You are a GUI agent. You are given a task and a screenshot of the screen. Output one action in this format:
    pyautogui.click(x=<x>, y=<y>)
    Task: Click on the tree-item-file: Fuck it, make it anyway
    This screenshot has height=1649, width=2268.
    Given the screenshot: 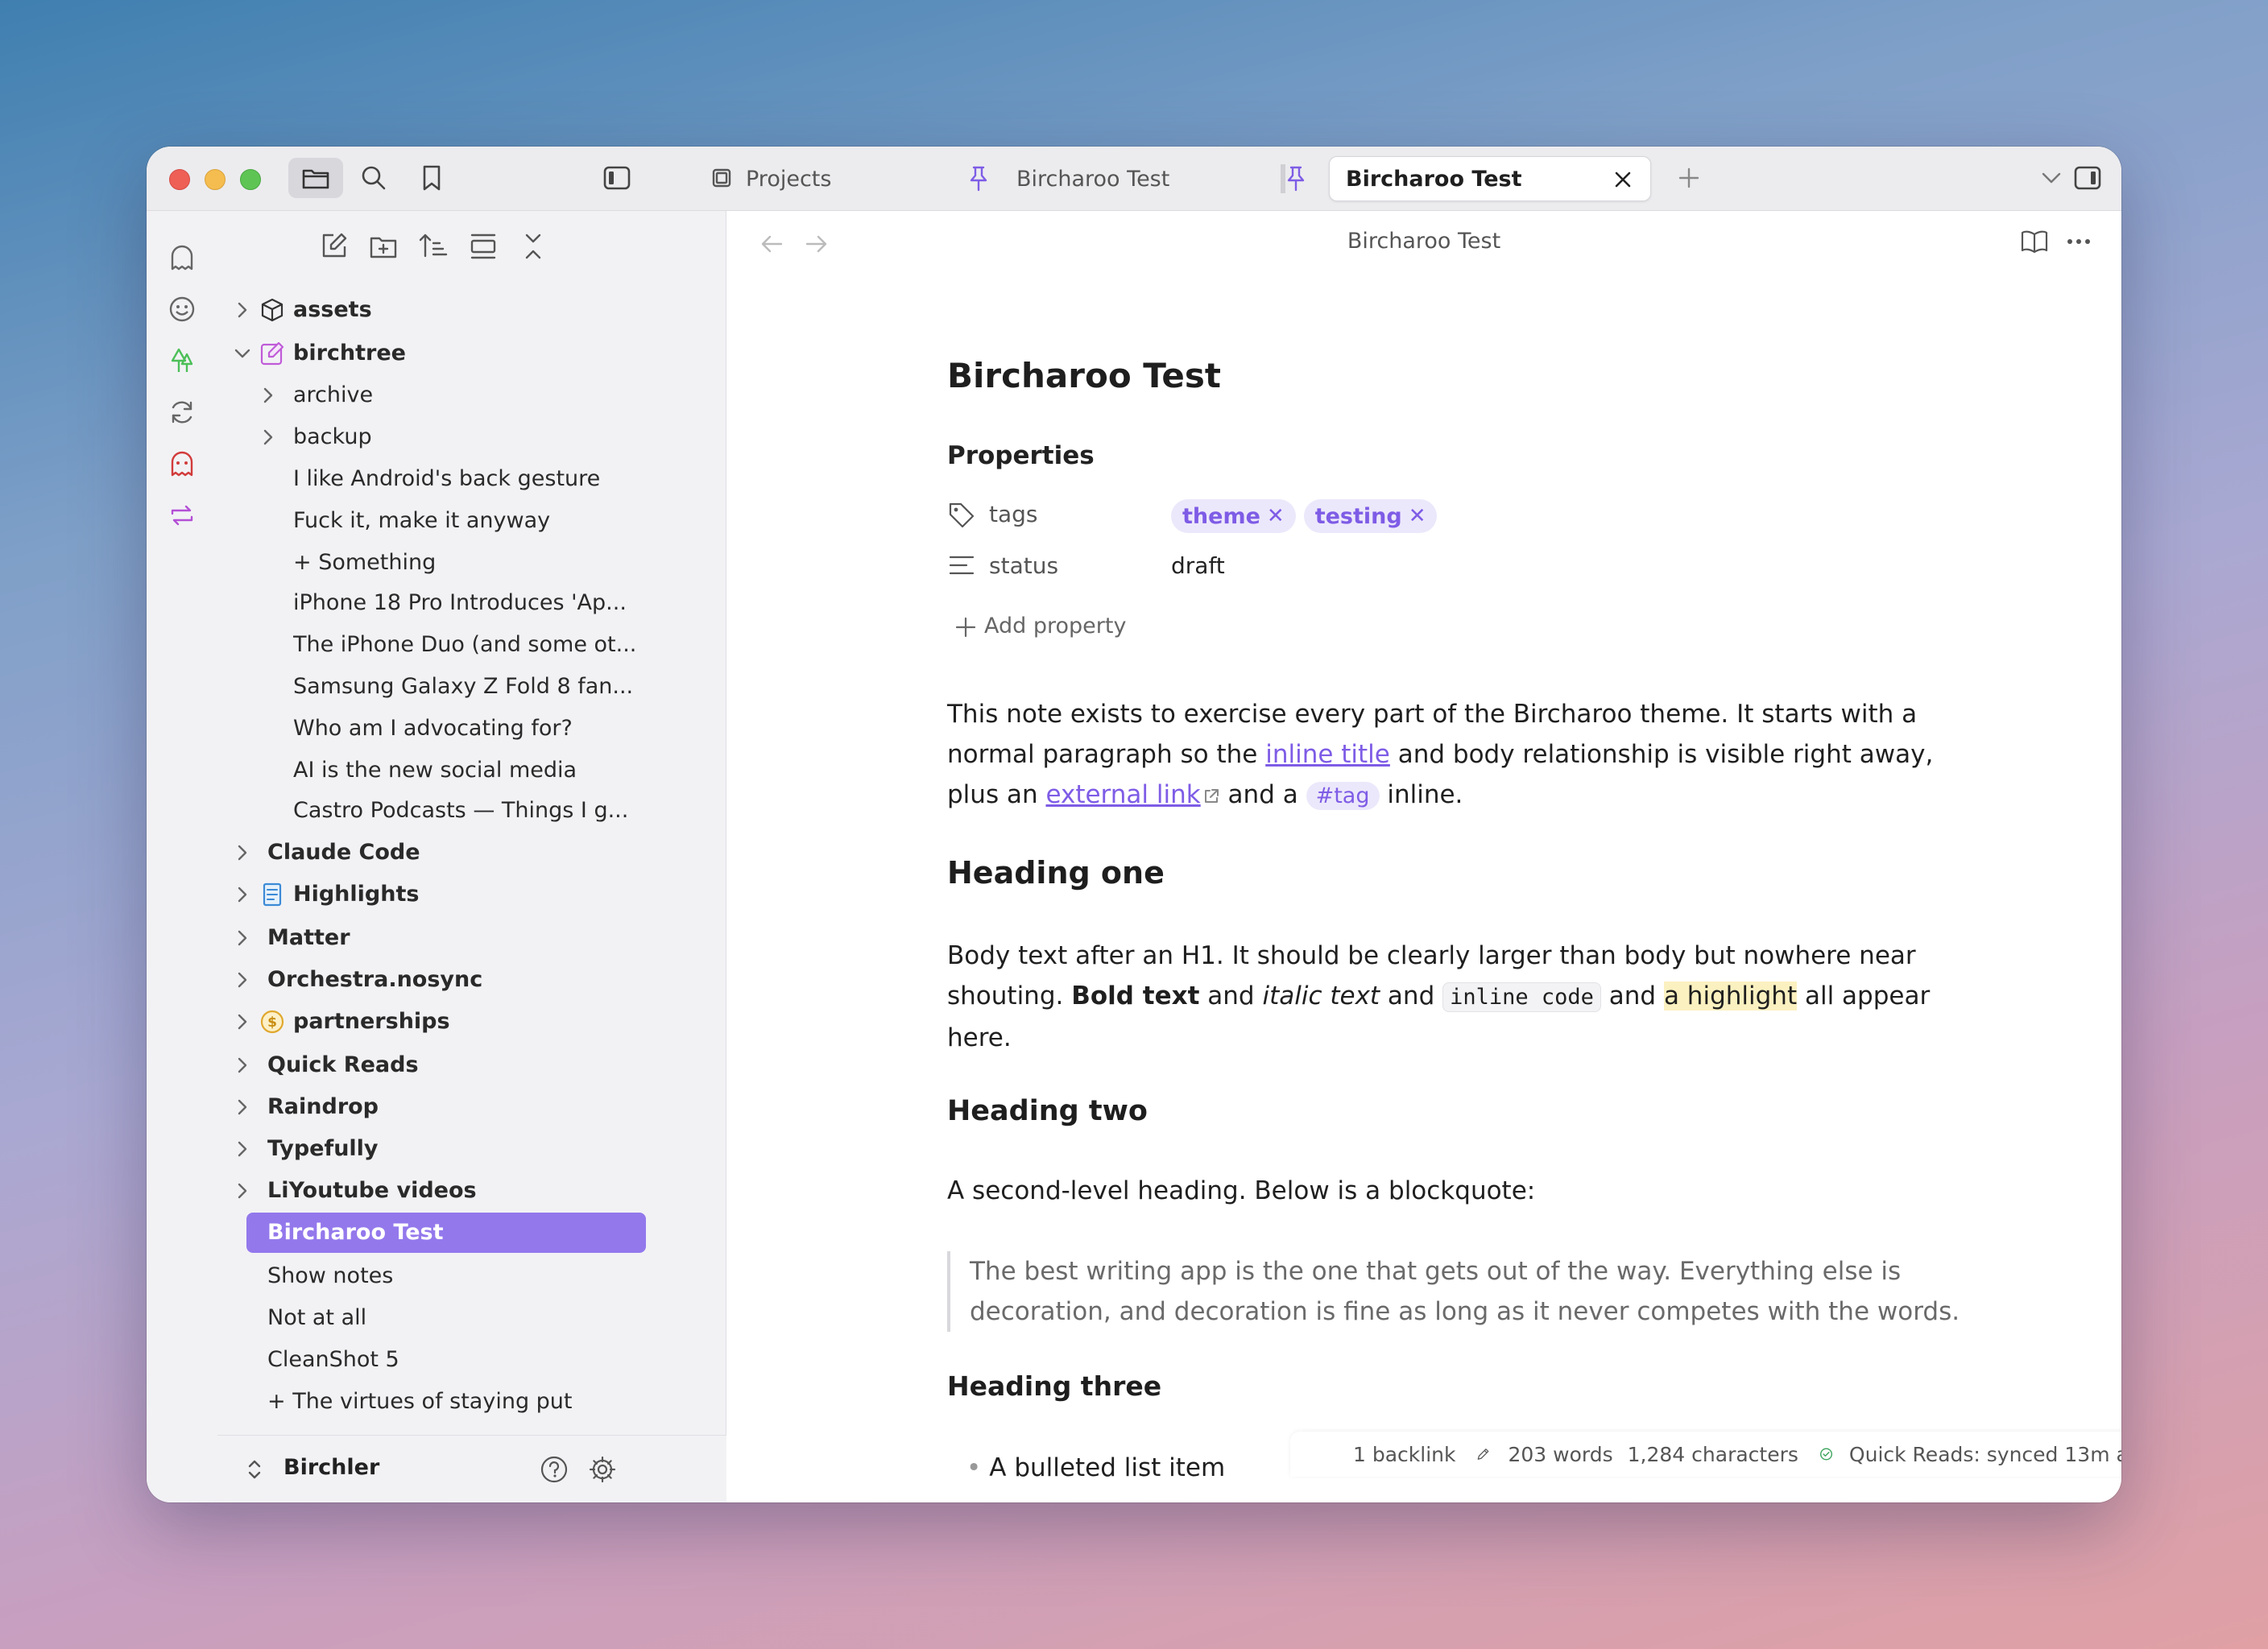 What is the action you would take?
    pyautogui.click(x=471, y=521)
    